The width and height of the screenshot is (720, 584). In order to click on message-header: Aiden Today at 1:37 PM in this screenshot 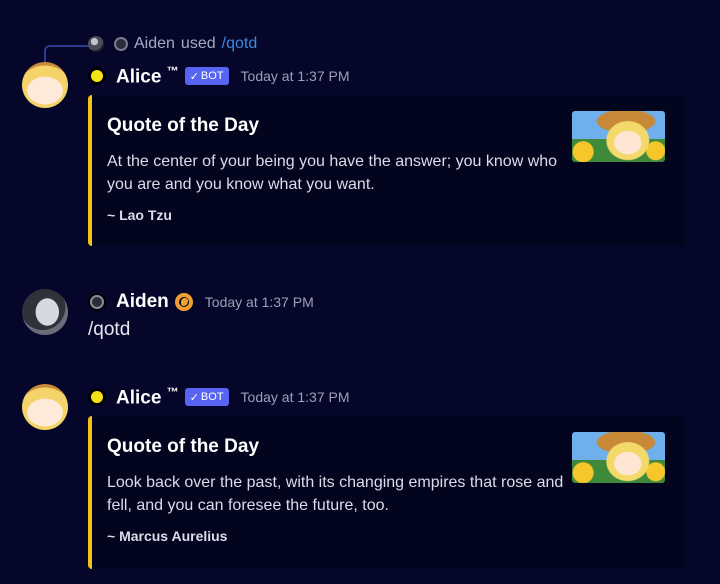, I will do `click(201, 302)`.